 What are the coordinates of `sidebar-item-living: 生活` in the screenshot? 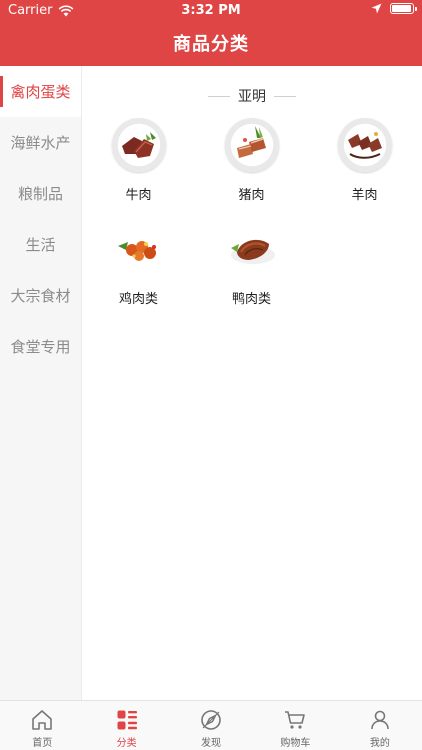 It's located at (40, 244).